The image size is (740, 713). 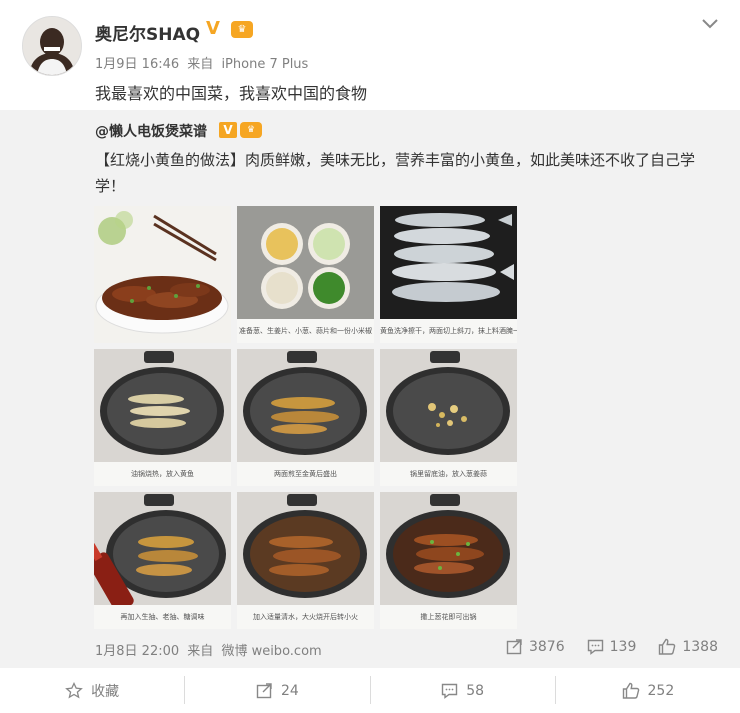 What do you see at coordinates (370, 690) in the screenshot?
I see `action-bar: 收藏 24 58 252` at bounding box center [370, 690].